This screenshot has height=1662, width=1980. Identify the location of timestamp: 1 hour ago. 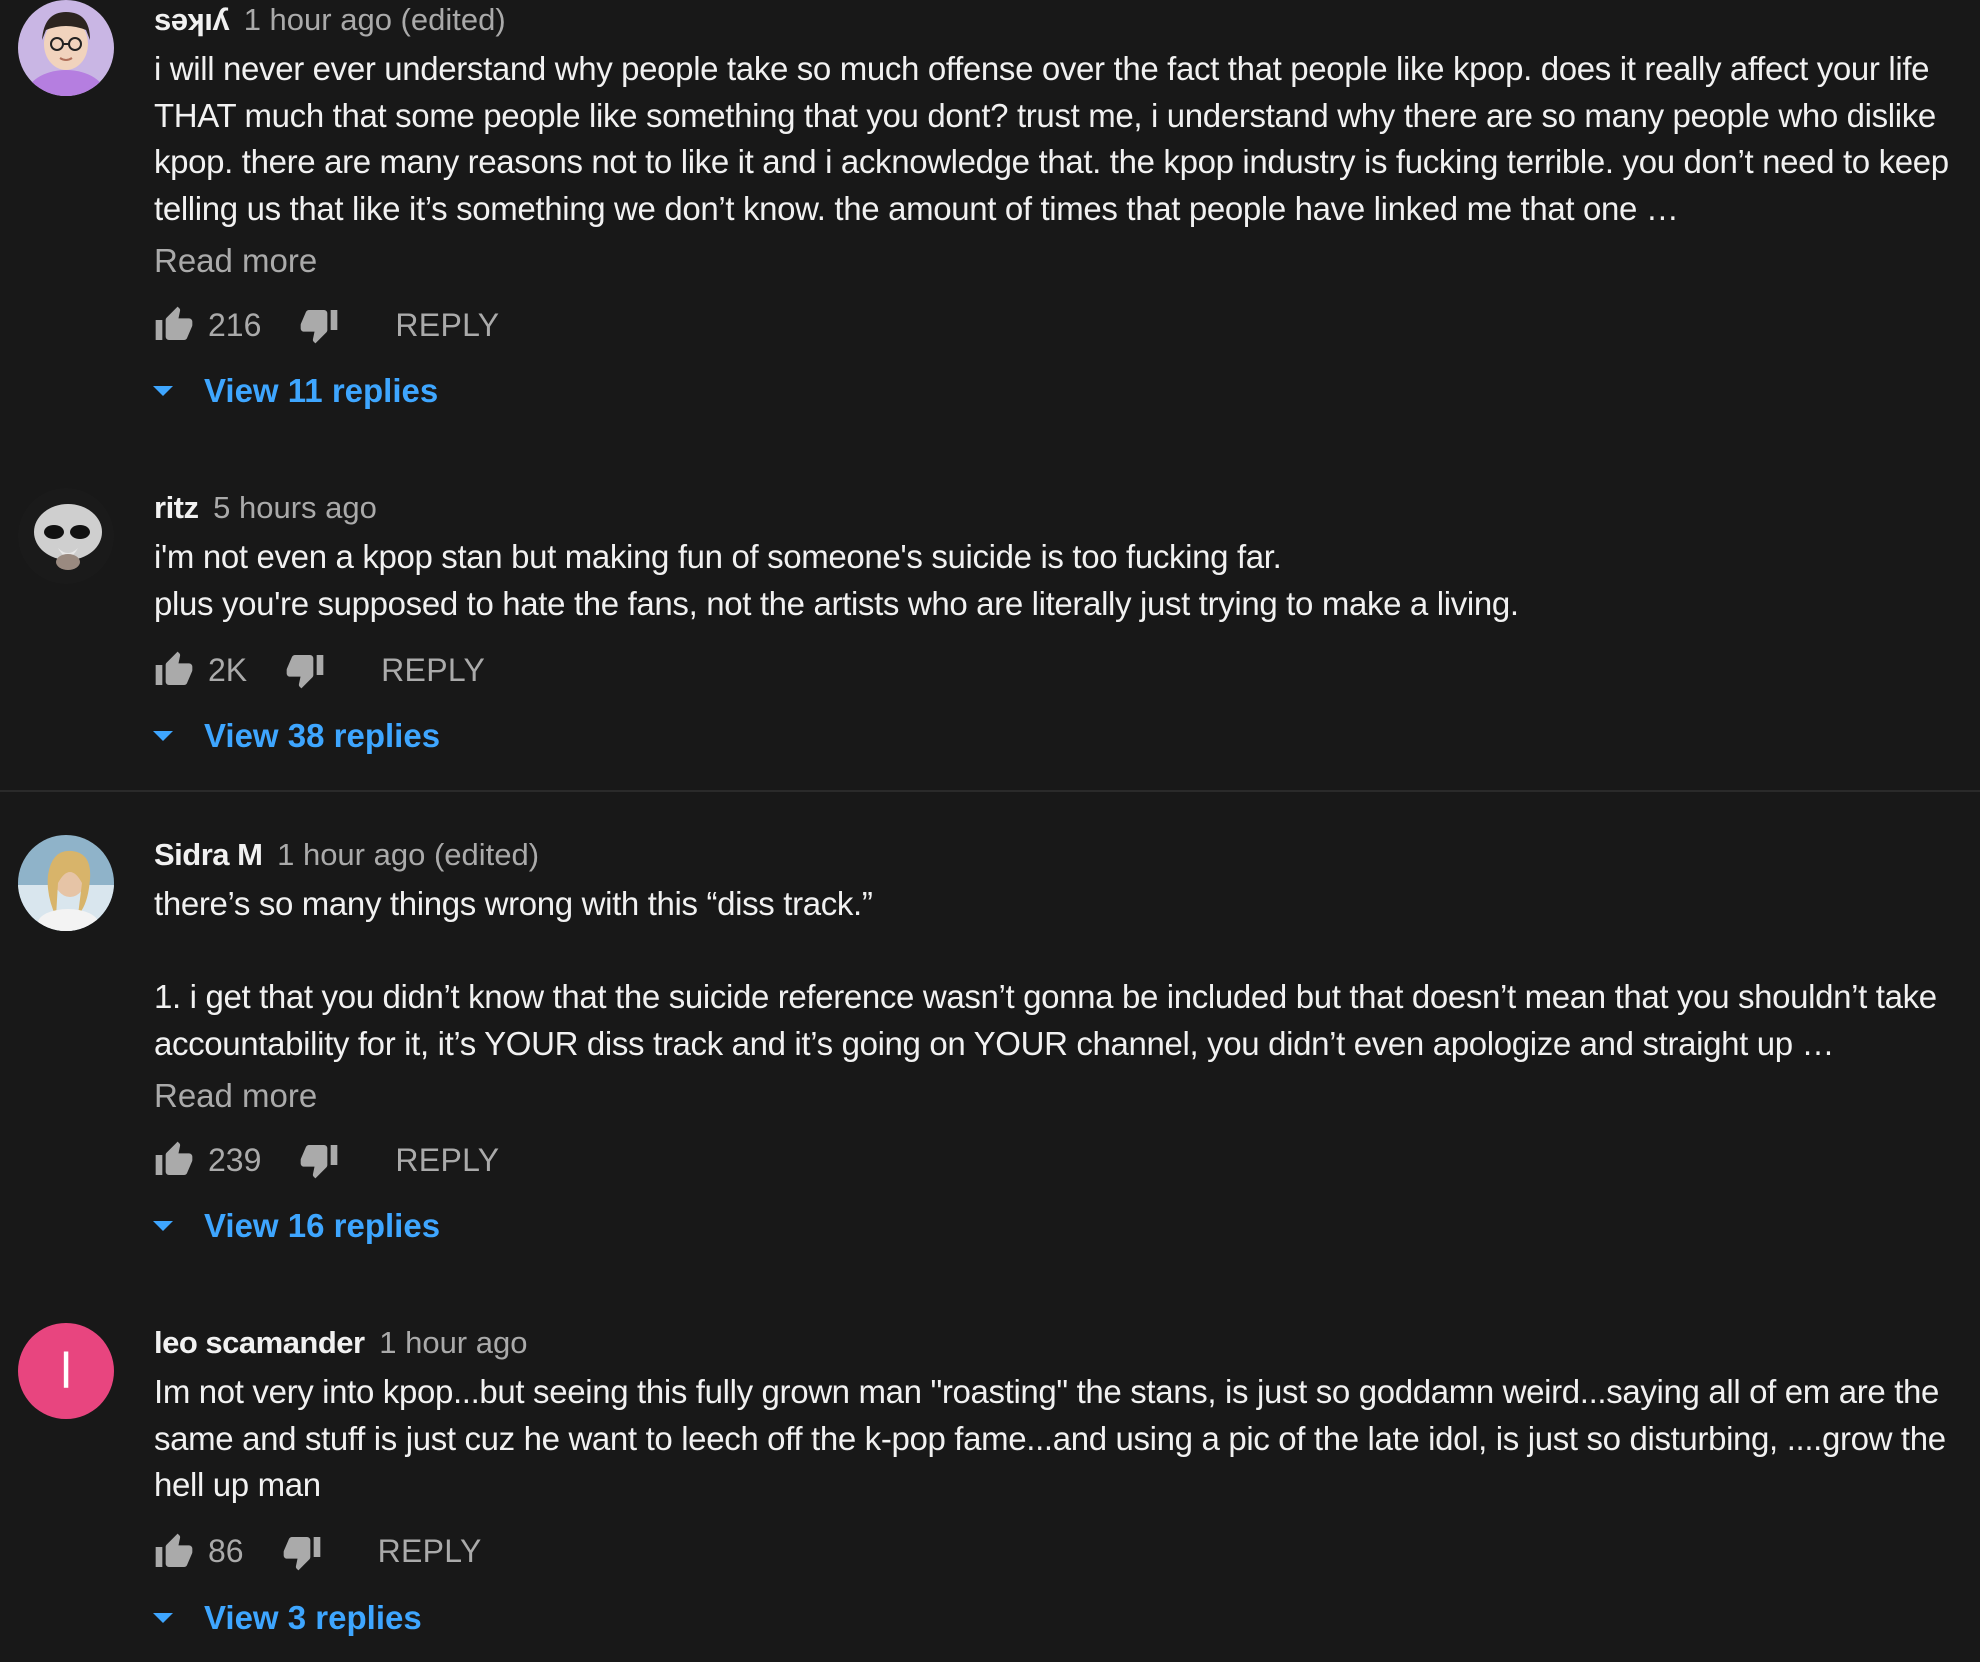
(453, 1342).